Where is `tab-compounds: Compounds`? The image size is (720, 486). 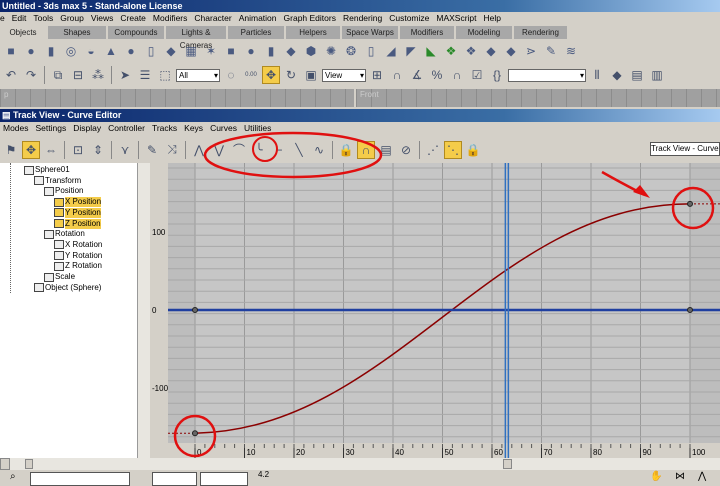
tab-compounds: Compounds is located at coordinates (137, 32).